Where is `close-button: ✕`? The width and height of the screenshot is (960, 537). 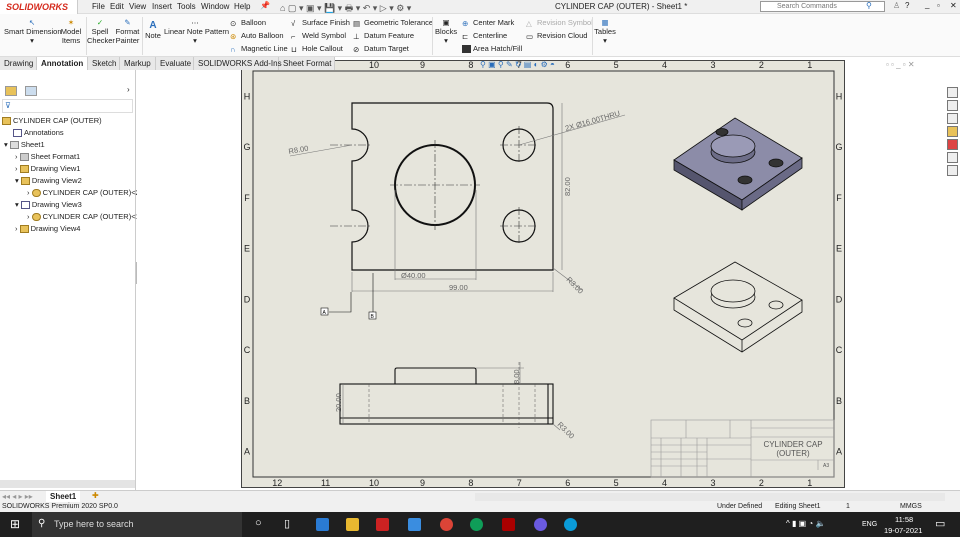
close-button: ✕ is located at coordinates (953, 5).